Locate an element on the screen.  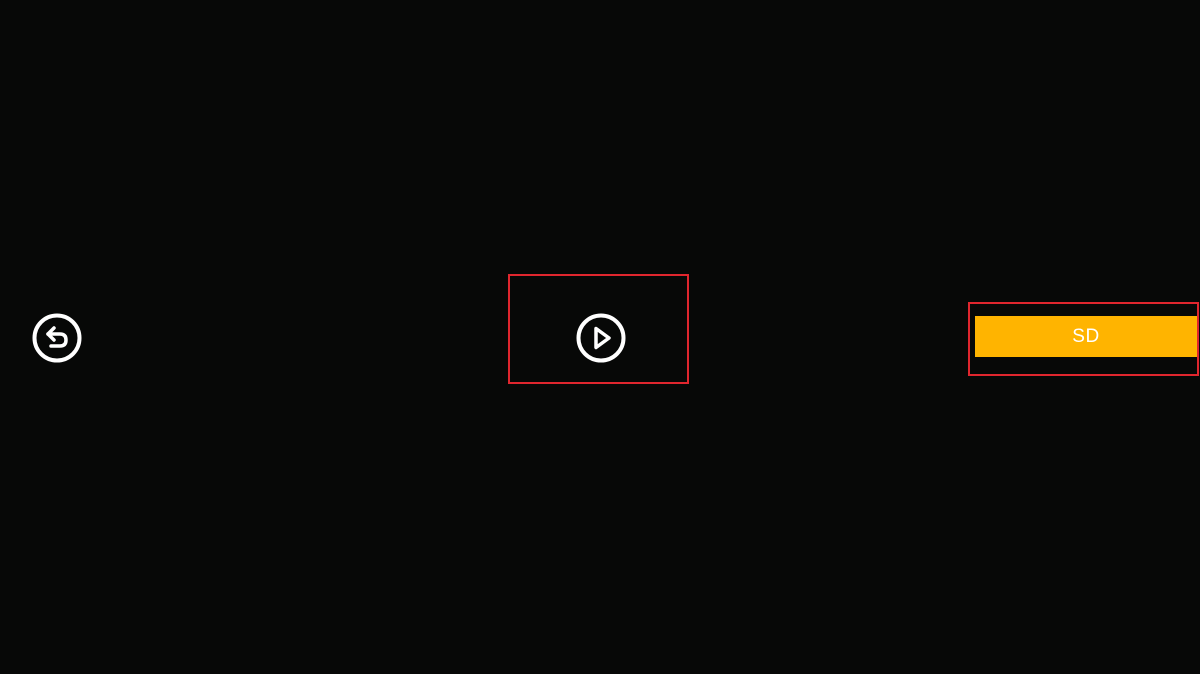
play-button is located at coordinates (601, 338).